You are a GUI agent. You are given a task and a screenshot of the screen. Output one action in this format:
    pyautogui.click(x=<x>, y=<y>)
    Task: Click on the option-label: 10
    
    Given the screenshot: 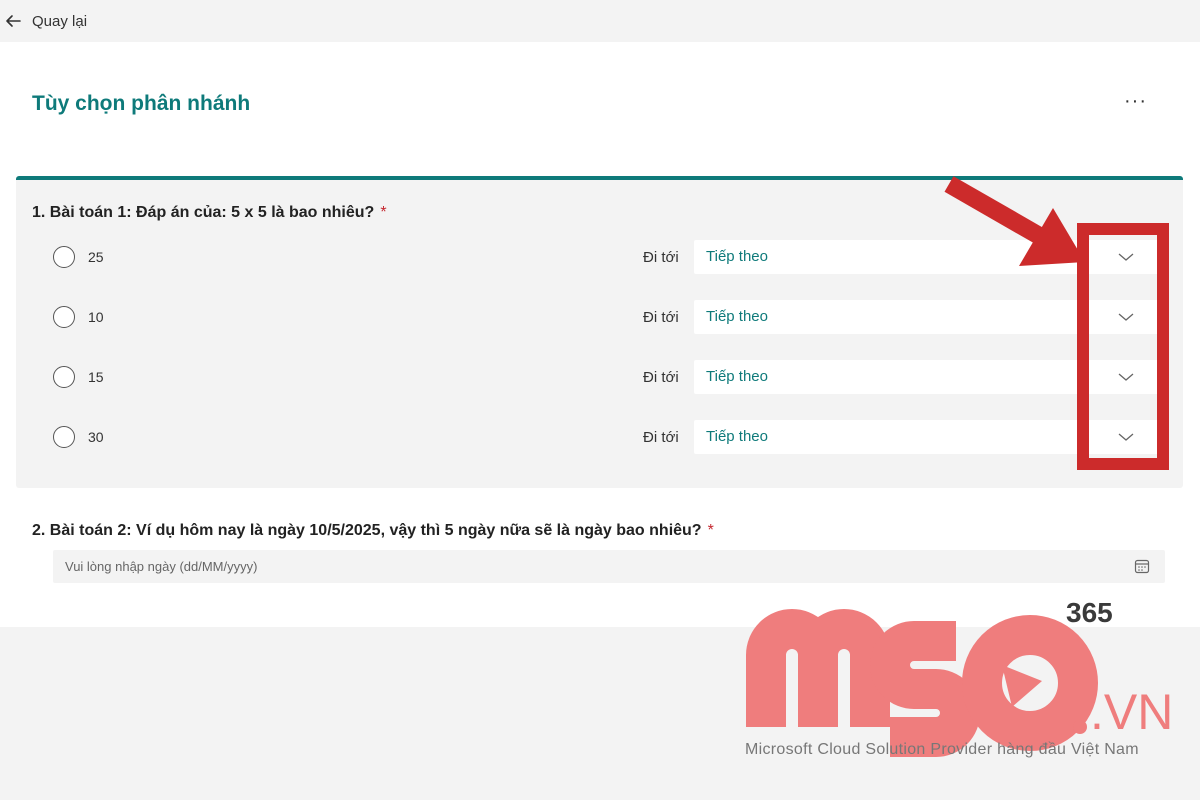 What is the action you would take?
    pyautogui.click(x=96, y=317)
    